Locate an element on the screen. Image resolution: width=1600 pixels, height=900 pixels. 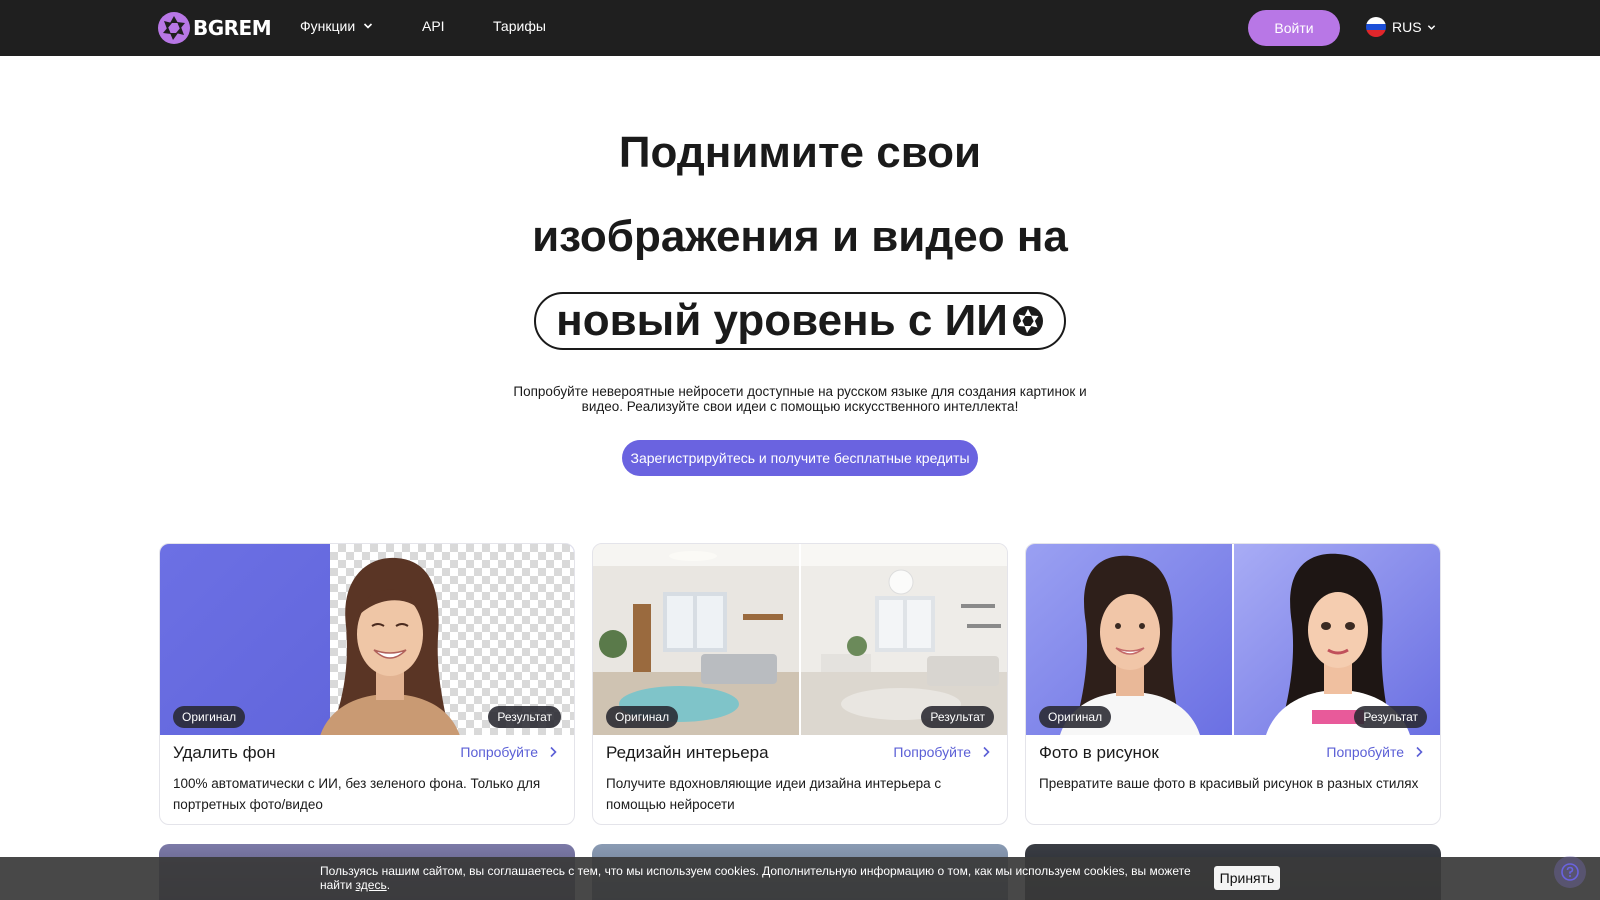
top-navbar: BGREM Функции API Тарифы Войти RUS is located at coordinates (800, 28).